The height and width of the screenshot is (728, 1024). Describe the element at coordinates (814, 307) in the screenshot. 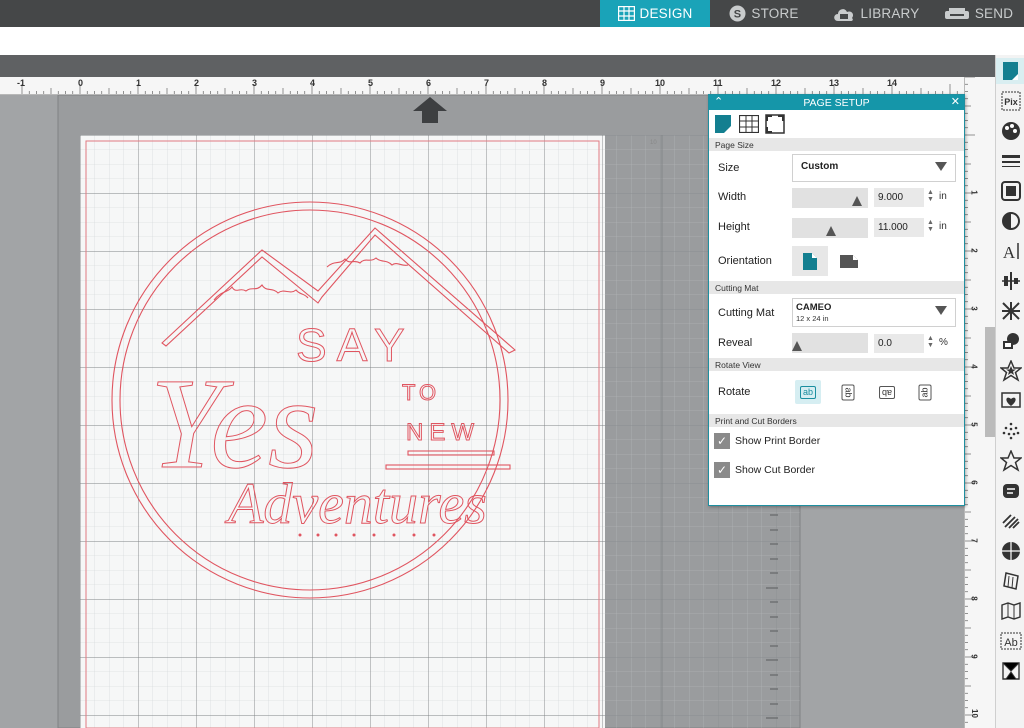

I see `cutting-mat-value: CAMEO` at that location.